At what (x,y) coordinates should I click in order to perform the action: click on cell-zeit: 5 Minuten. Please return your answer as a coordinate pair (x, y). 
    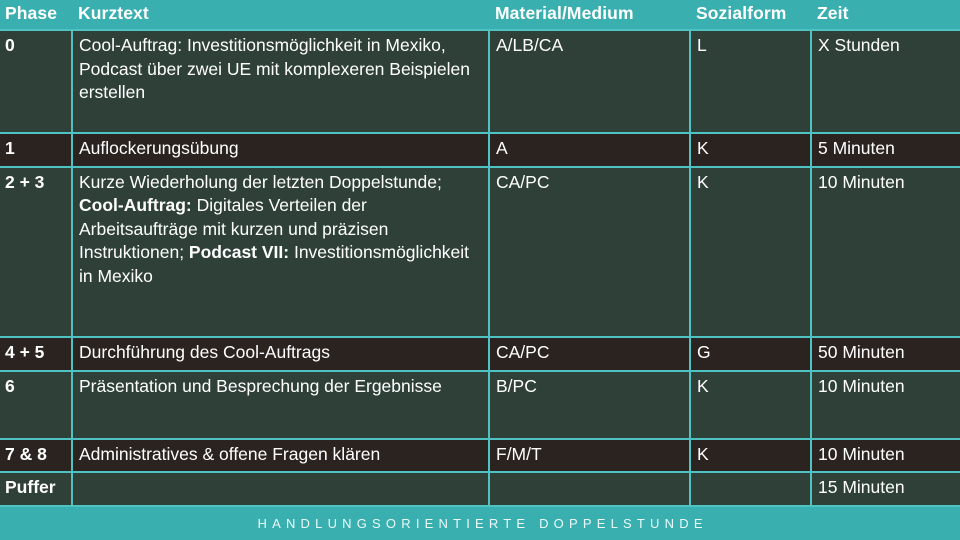
    Looking at the image, I should click on (885, 150).